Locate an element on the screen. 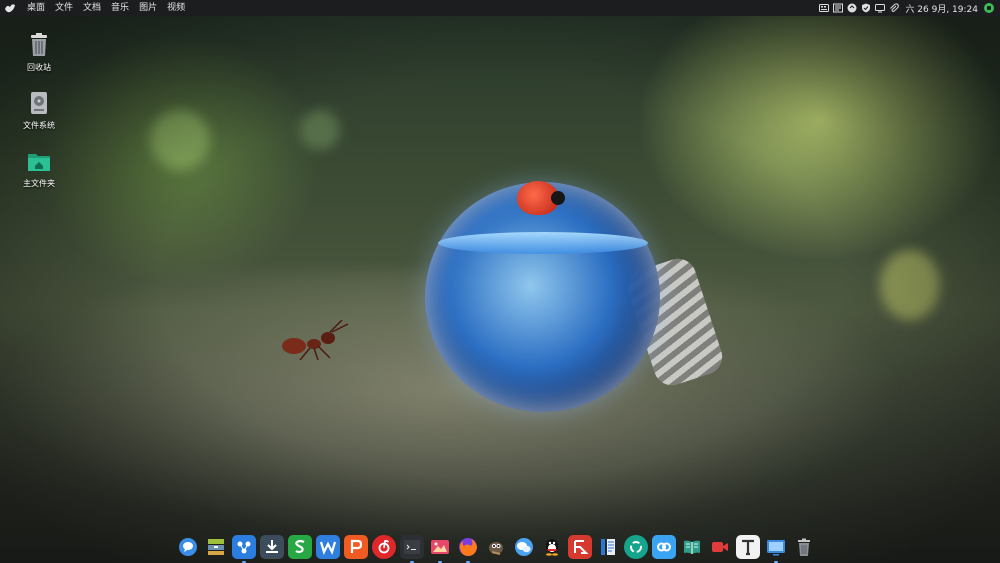 This screenshot has height=563, width=1000. document-reader-icon is located at coordinates (608, 547).